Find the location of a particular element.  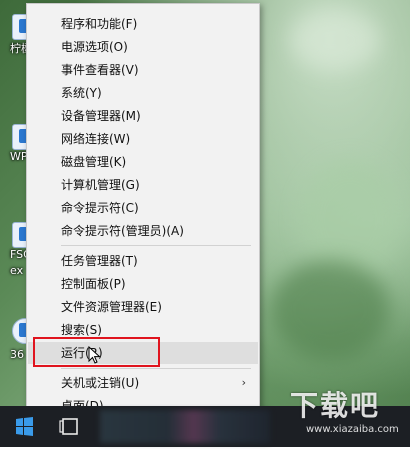

menu-item-computer-management: 计算机管理(G) is located at coordinates (143, 185).